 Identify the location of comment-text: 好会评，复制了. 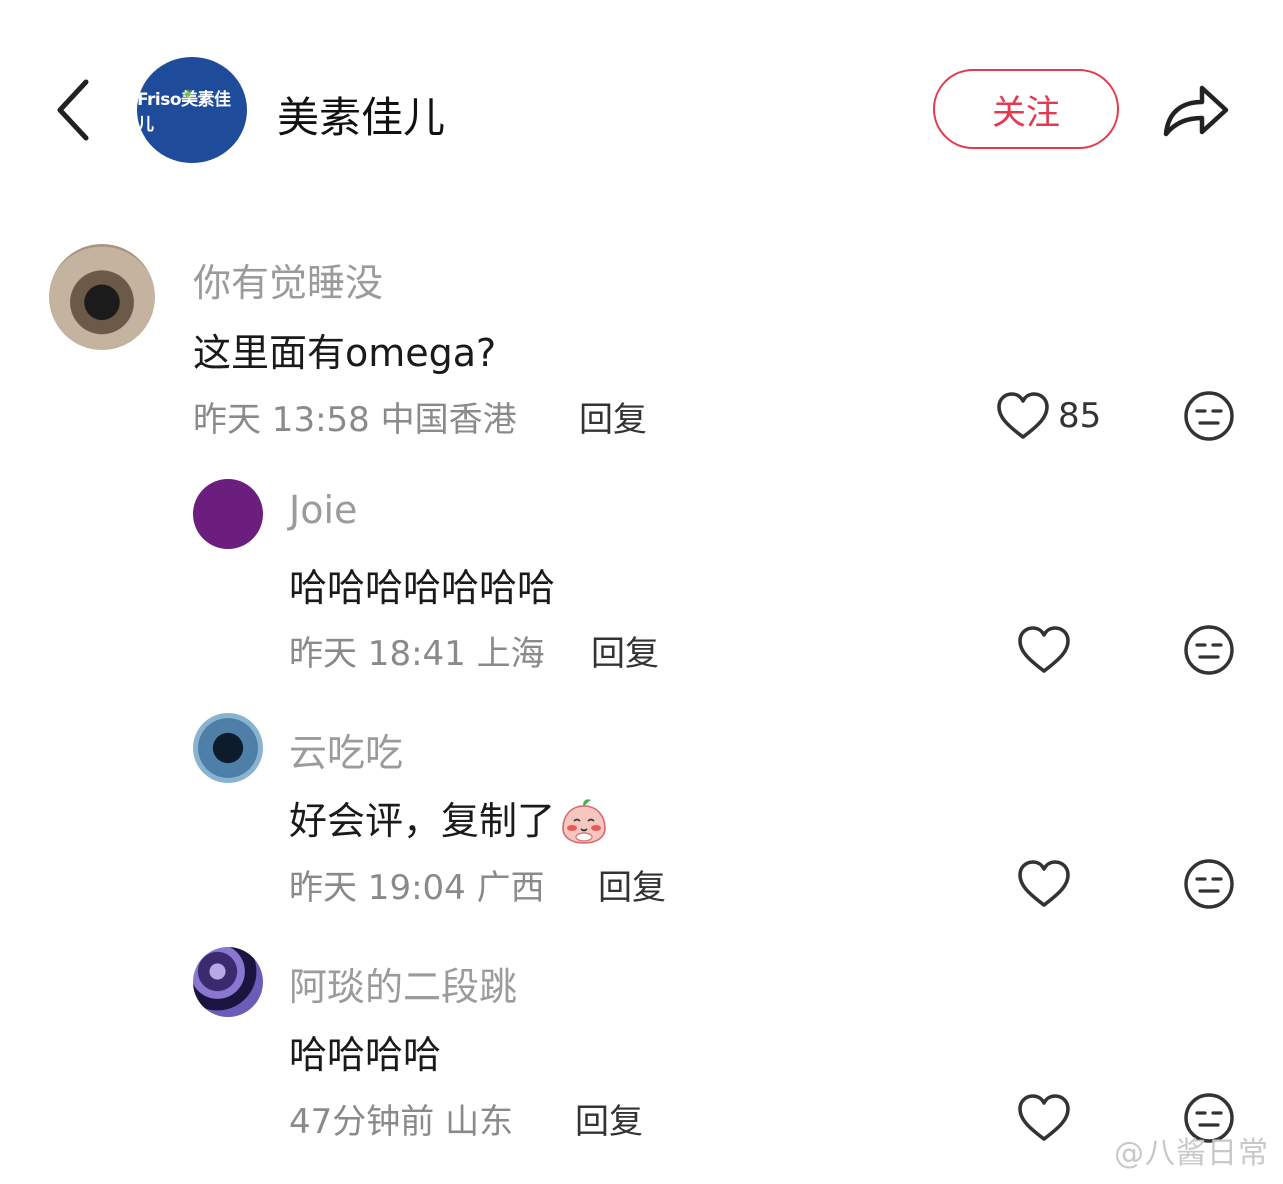
(449, 818).